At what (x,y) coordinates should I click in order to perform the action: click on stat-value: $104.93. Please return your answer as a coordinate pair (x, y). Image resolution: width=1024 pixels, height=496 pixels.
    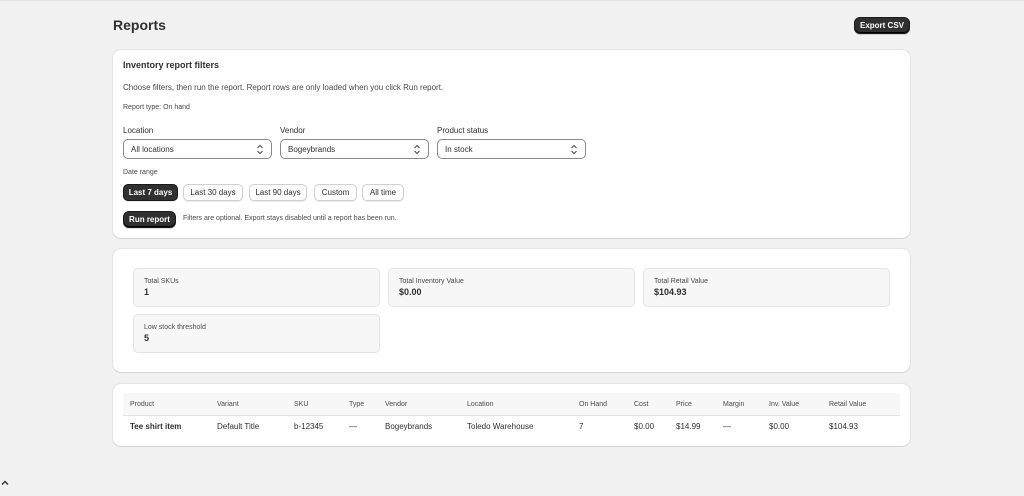
    Looking at the image, I should click on (670, 292).